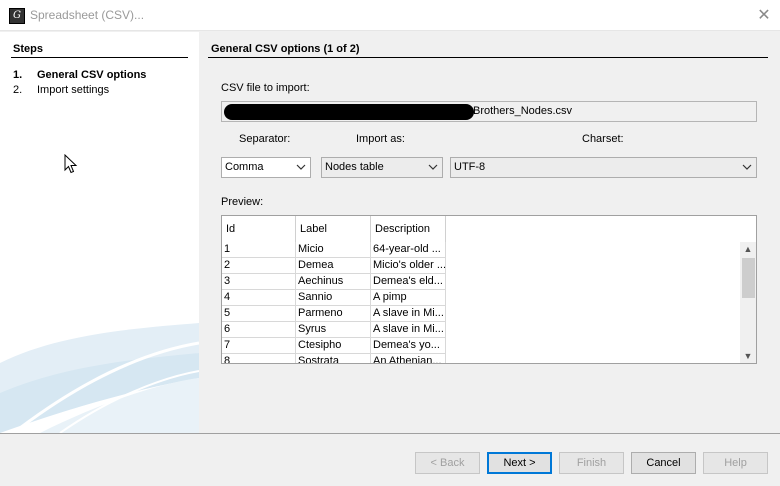 The image size is (780, 486). What do you see at coordinates (17, 16) in the screenshot?
I see `app-logo-icon: G` at bounding box center [17, 16].